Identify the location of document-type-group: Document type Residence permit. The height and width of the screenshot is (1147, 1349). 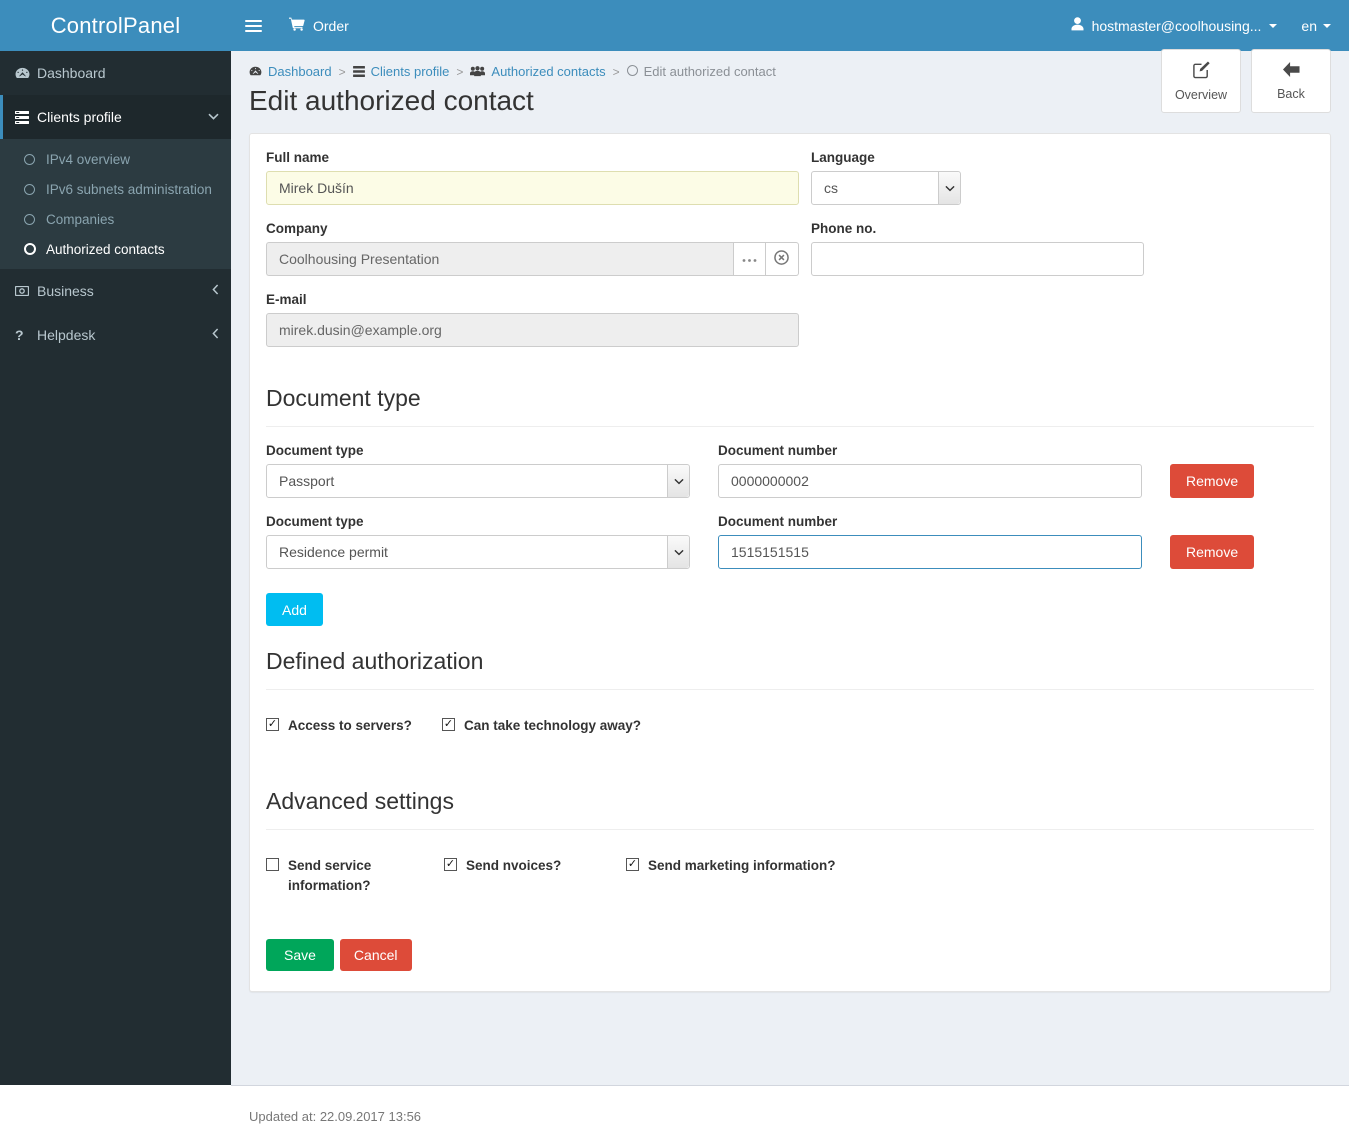
(478, 542).